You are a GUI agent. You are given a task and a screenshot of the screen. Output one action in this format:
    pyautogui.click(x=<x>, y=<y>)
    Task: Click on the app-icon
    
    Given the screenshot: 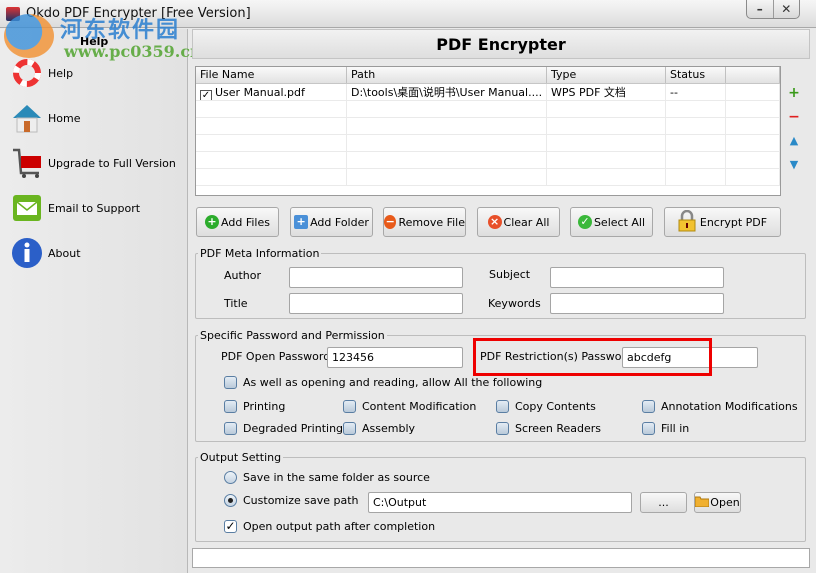 What is the action you would take?
    pyautogui.click(x=13, y=14)
    